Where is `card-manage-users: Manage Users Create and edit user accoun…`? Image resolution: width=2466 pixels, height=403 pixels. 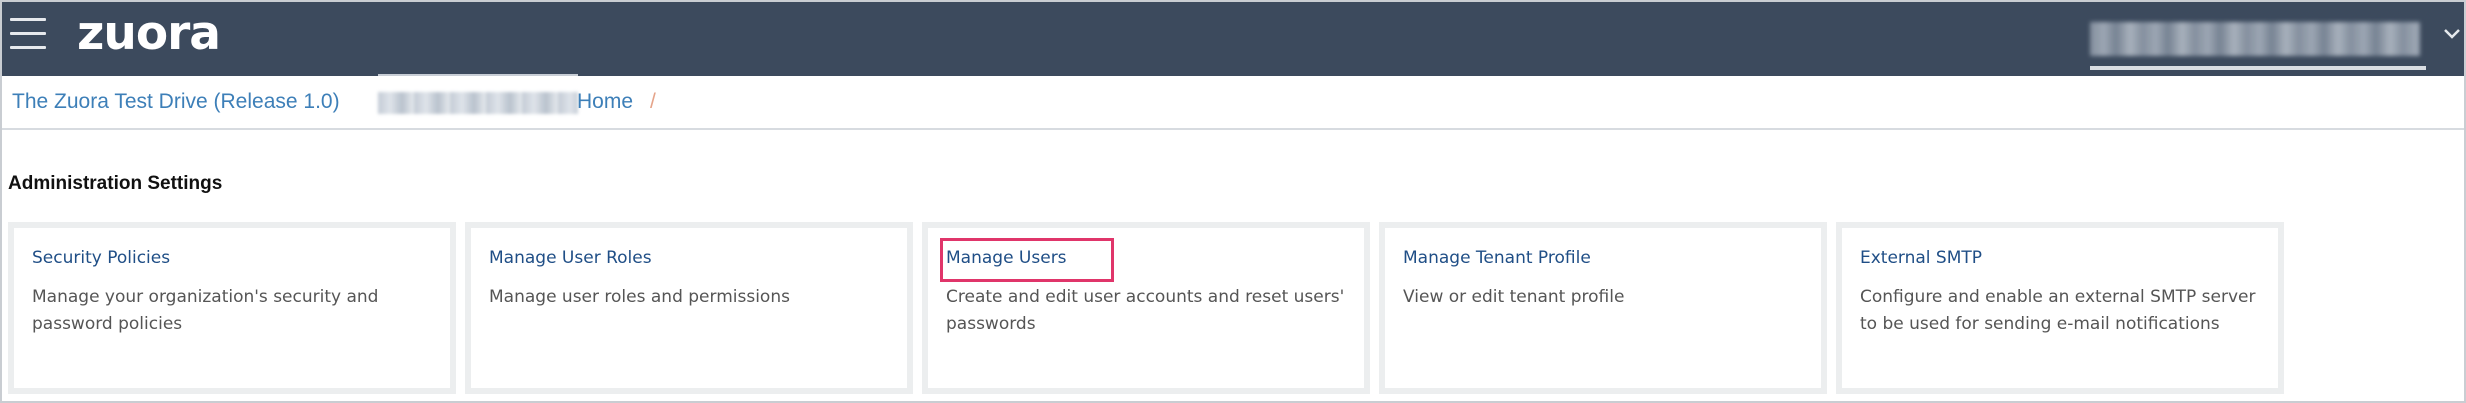
card-manage-users: Manage Users Create and edit user accoun… is located at coordinates (1146, 308).